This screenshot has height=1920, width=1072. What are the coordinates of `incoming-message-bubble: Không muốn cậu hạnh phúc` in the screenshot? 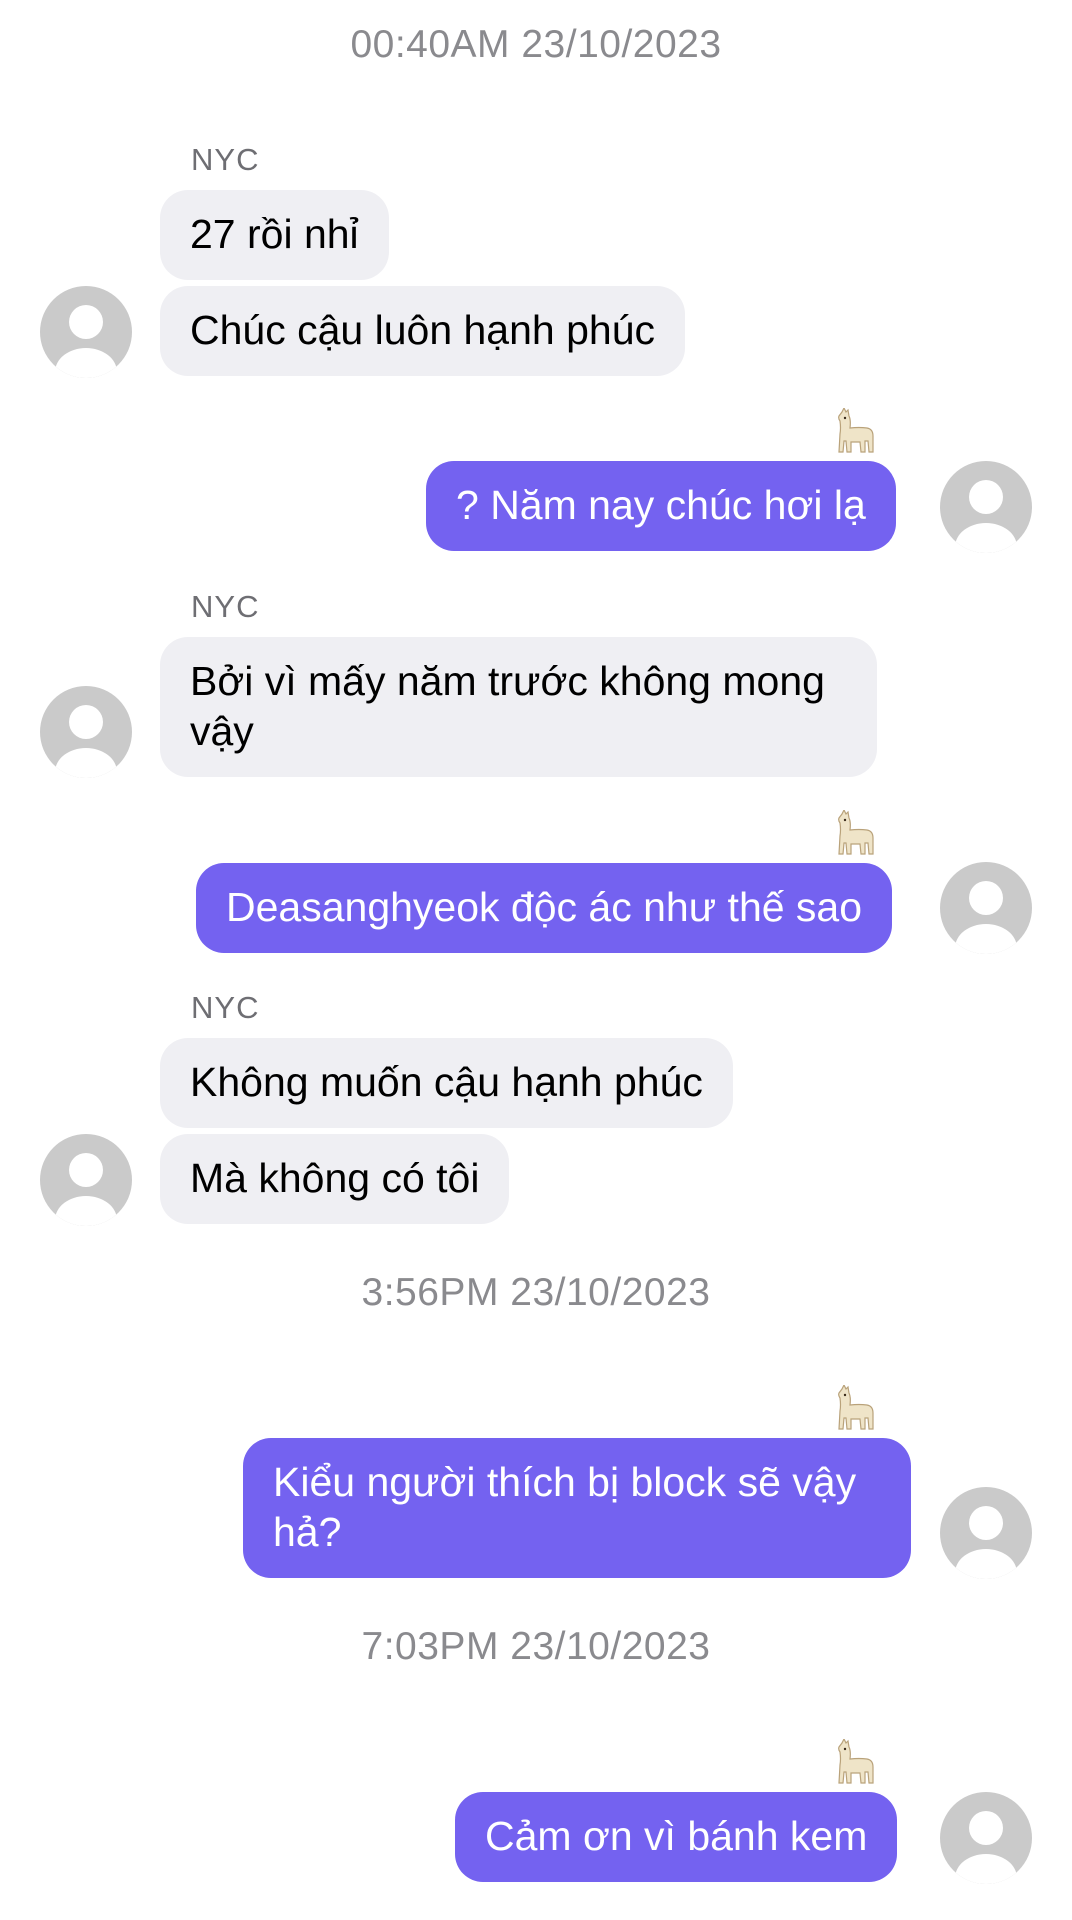 It's located at (446, 1083).